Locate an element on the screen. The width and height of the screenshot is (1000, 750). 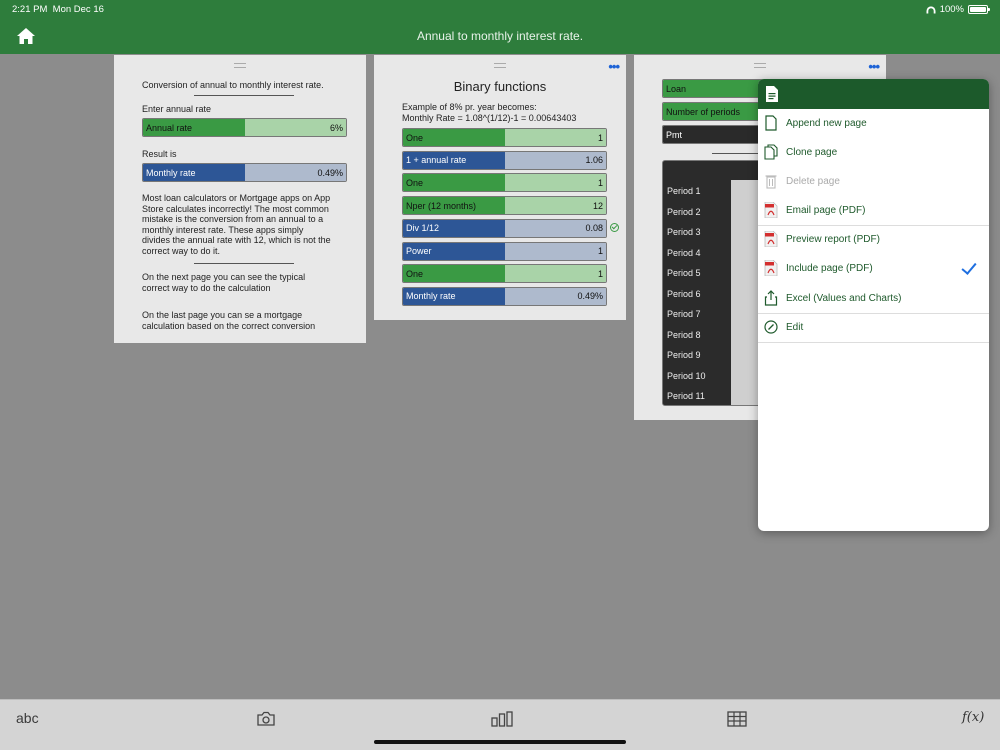
period-row-label: Period 2 is located at coordinates (684, 211).